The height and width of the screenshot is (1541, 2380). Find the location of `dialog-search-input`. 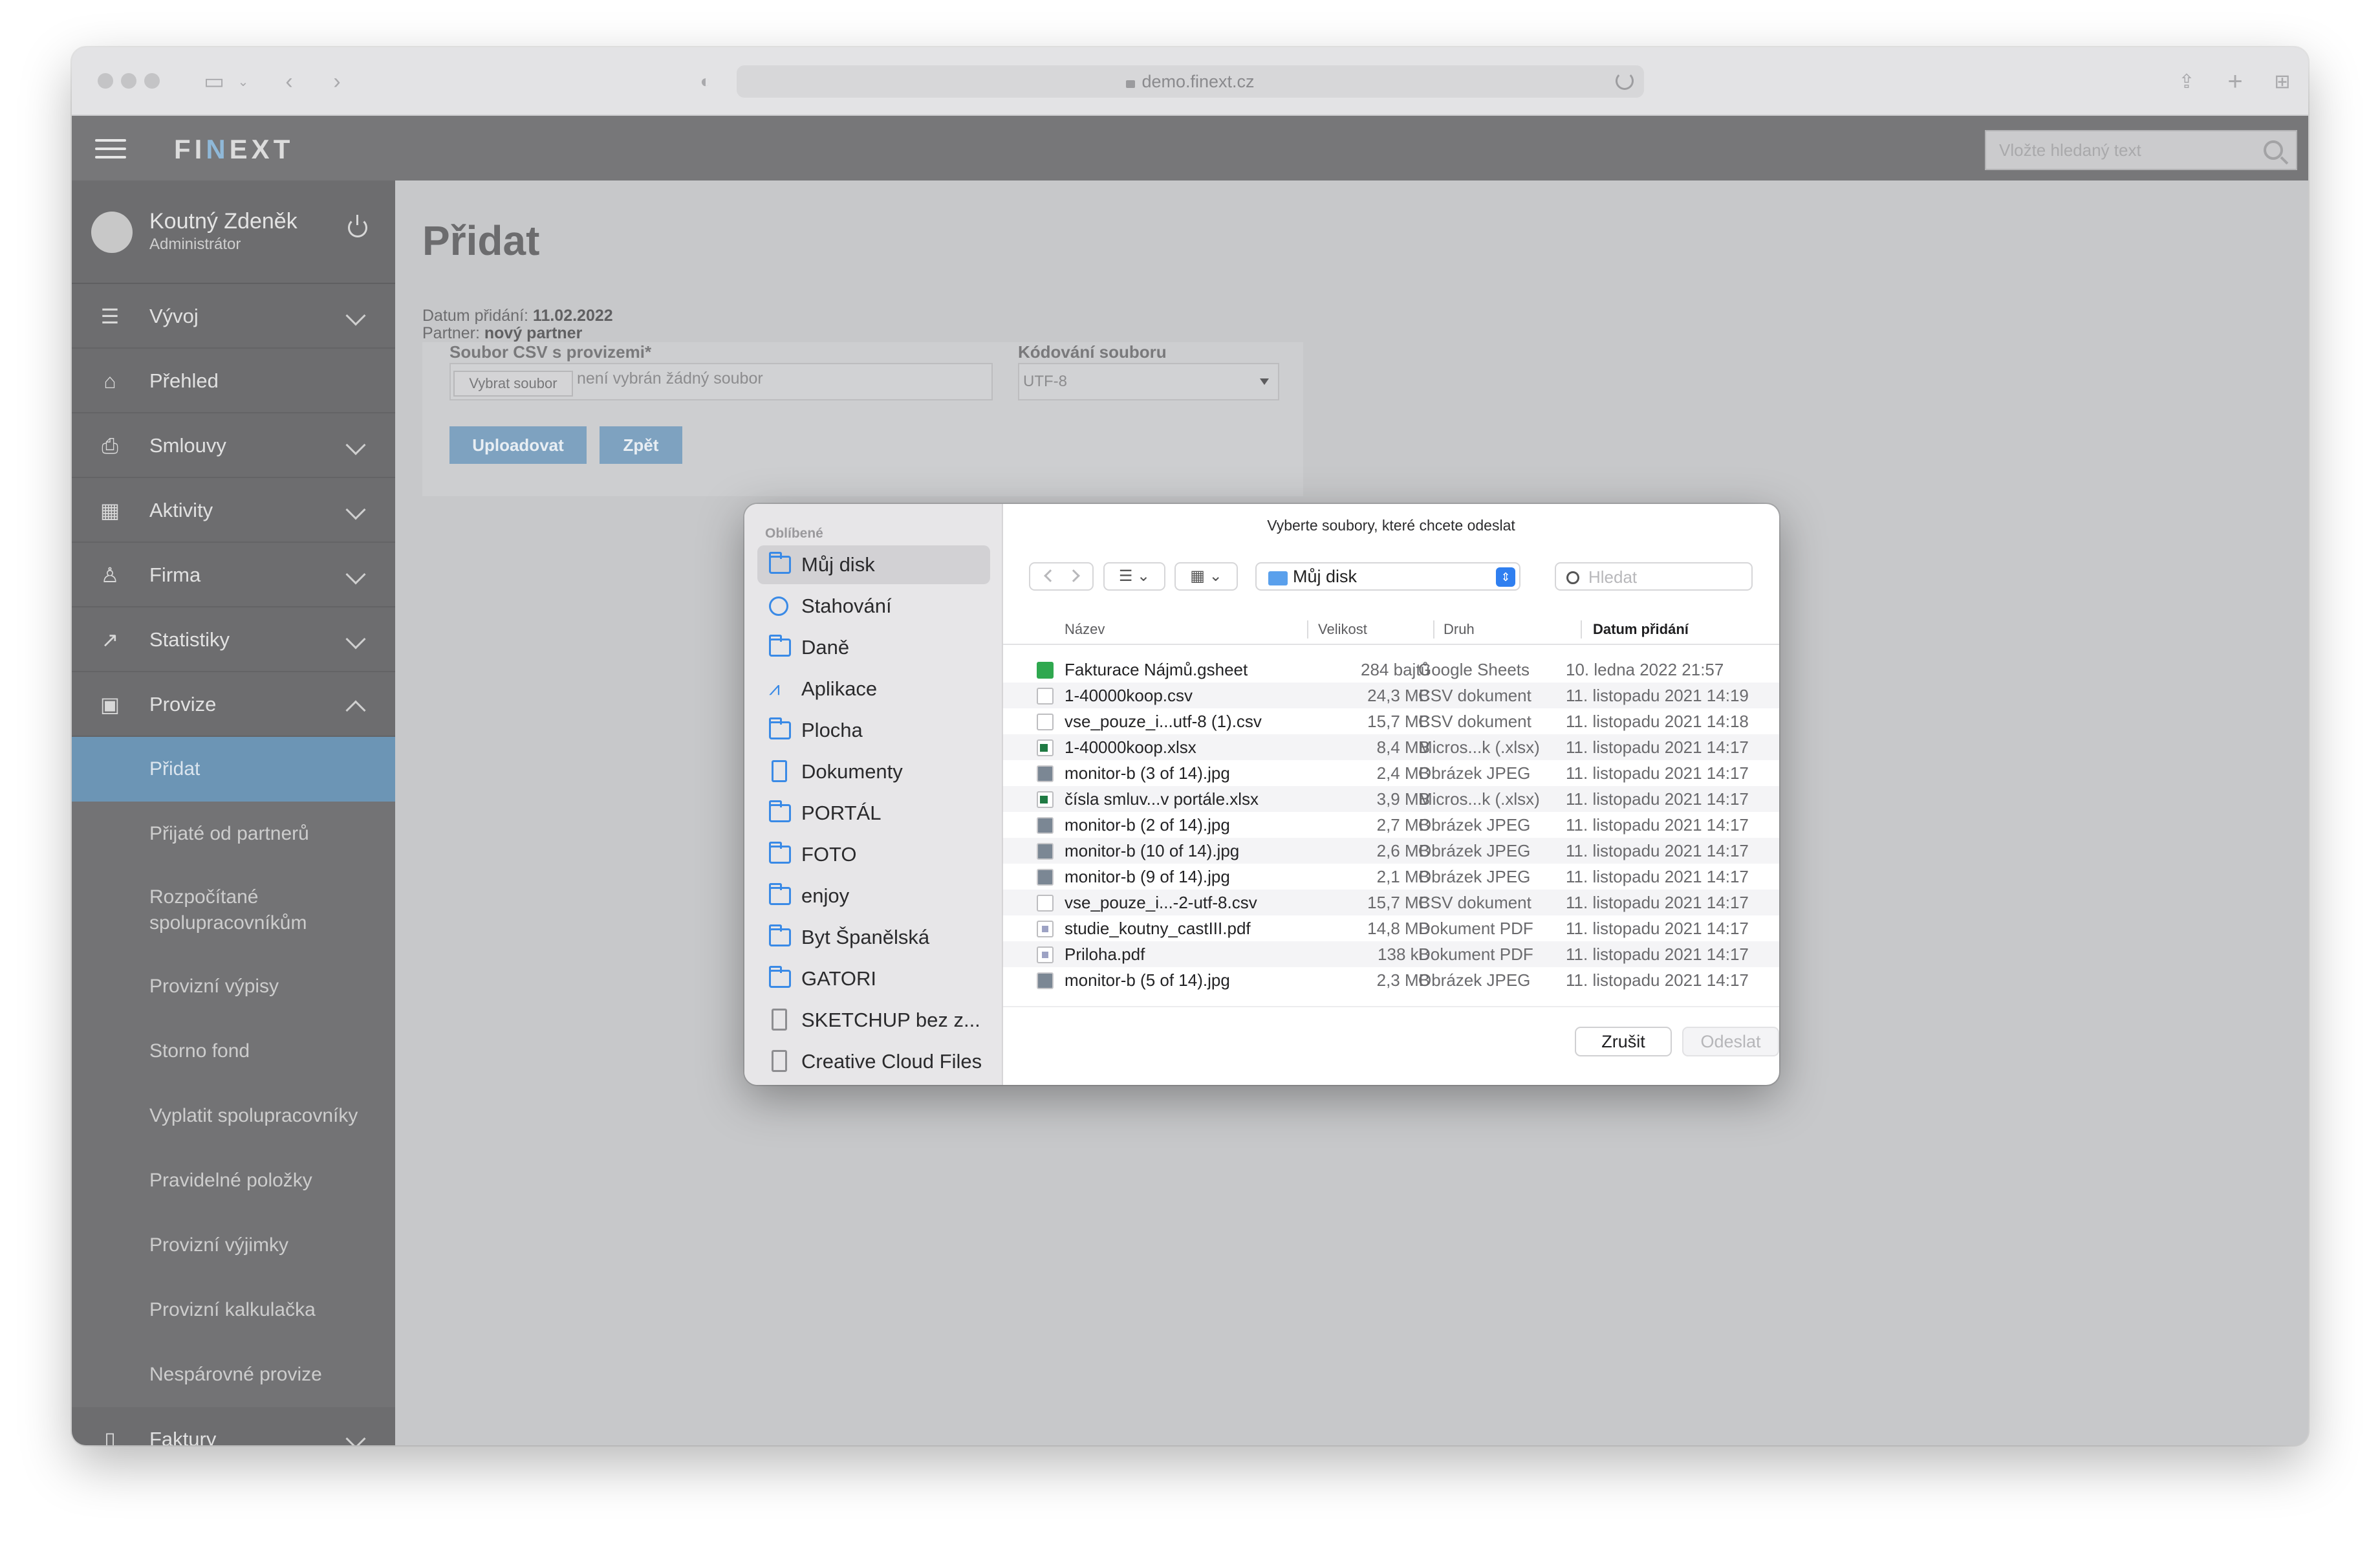

dialog-search-input is located at coordinates (1666, 577).